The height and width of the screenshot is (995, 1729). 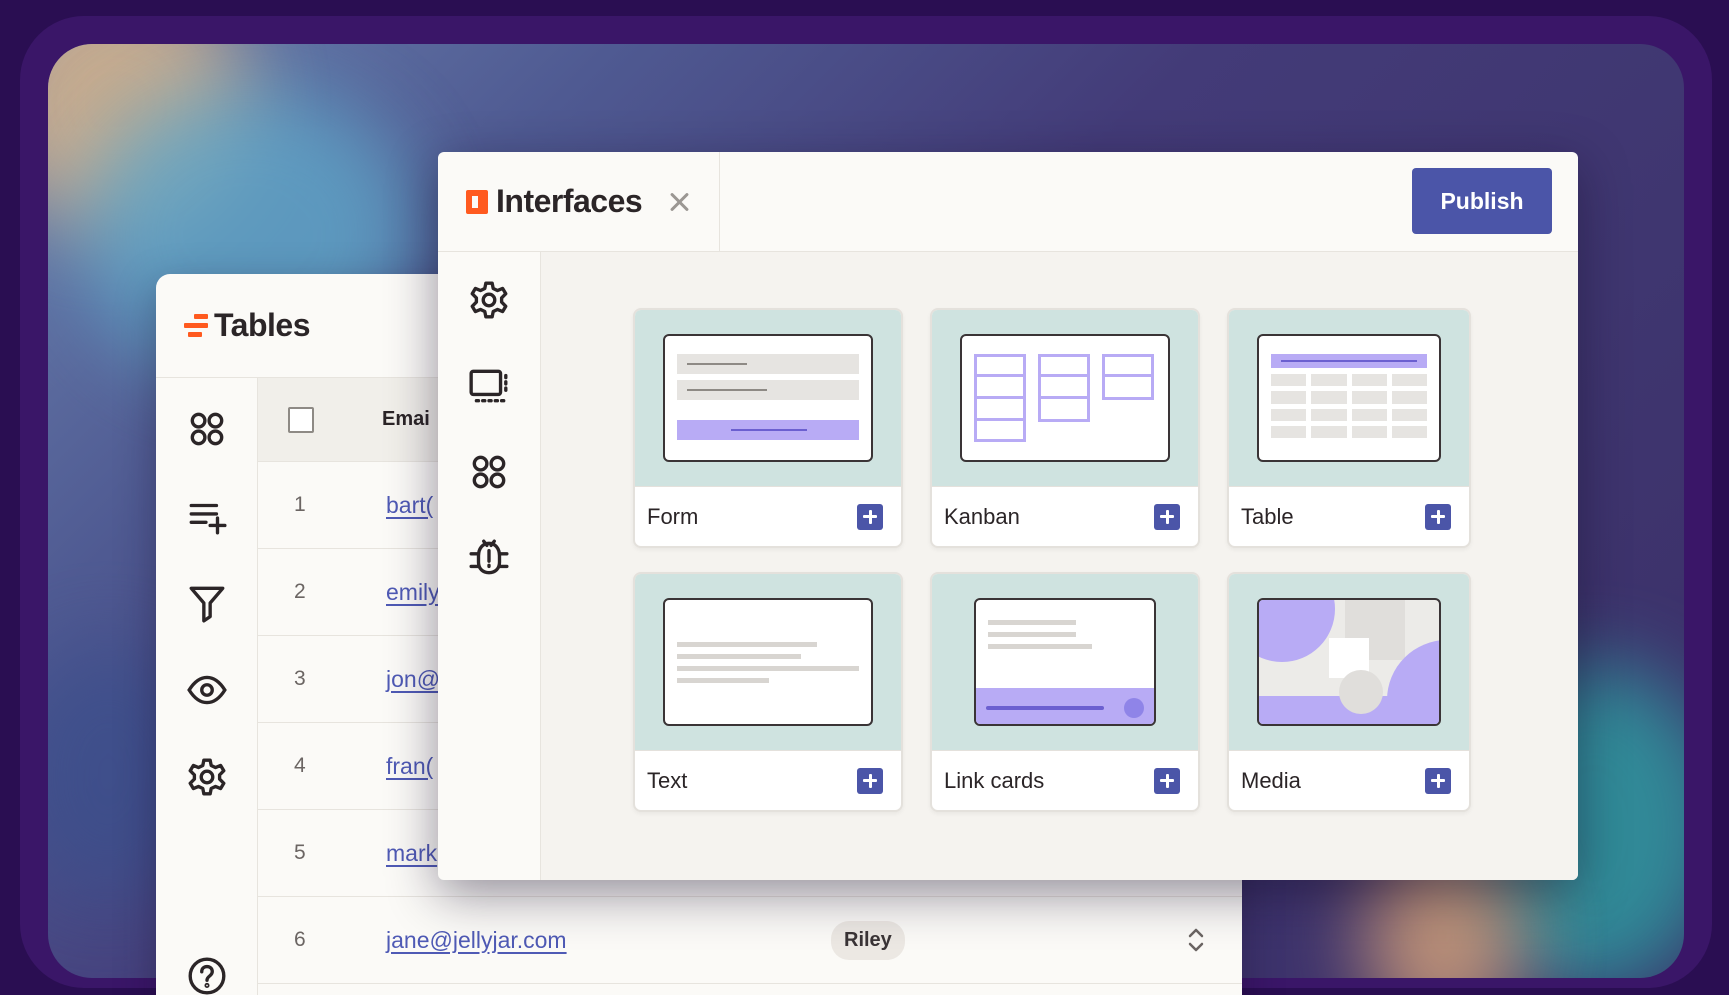 What do you see at coordinates (300, 504) in the screenshot?
I see `row-number: 1` at bounding box center [300, 504].